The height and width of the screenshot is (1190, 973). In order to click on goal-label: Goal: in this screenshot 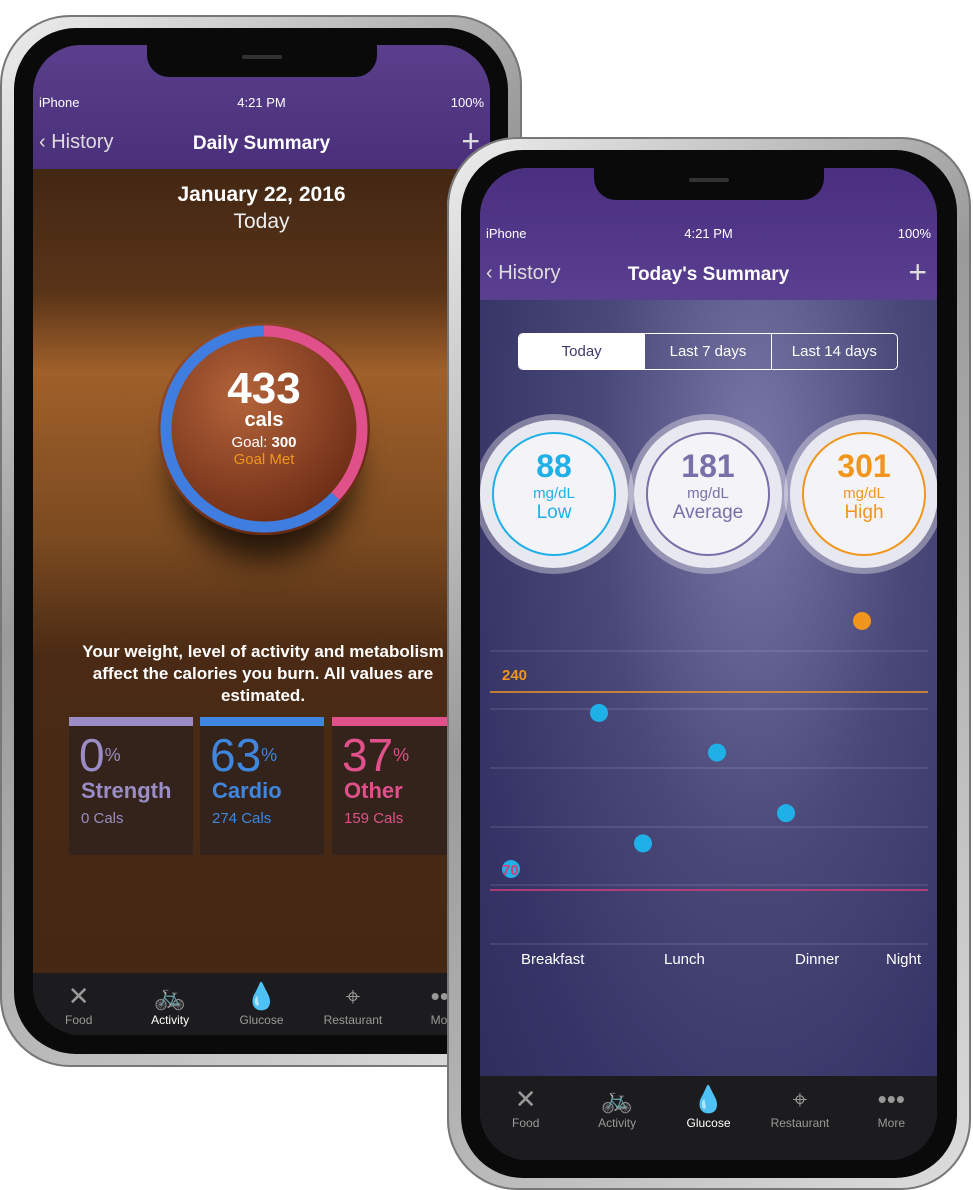, I will do `click(249, 442)`.